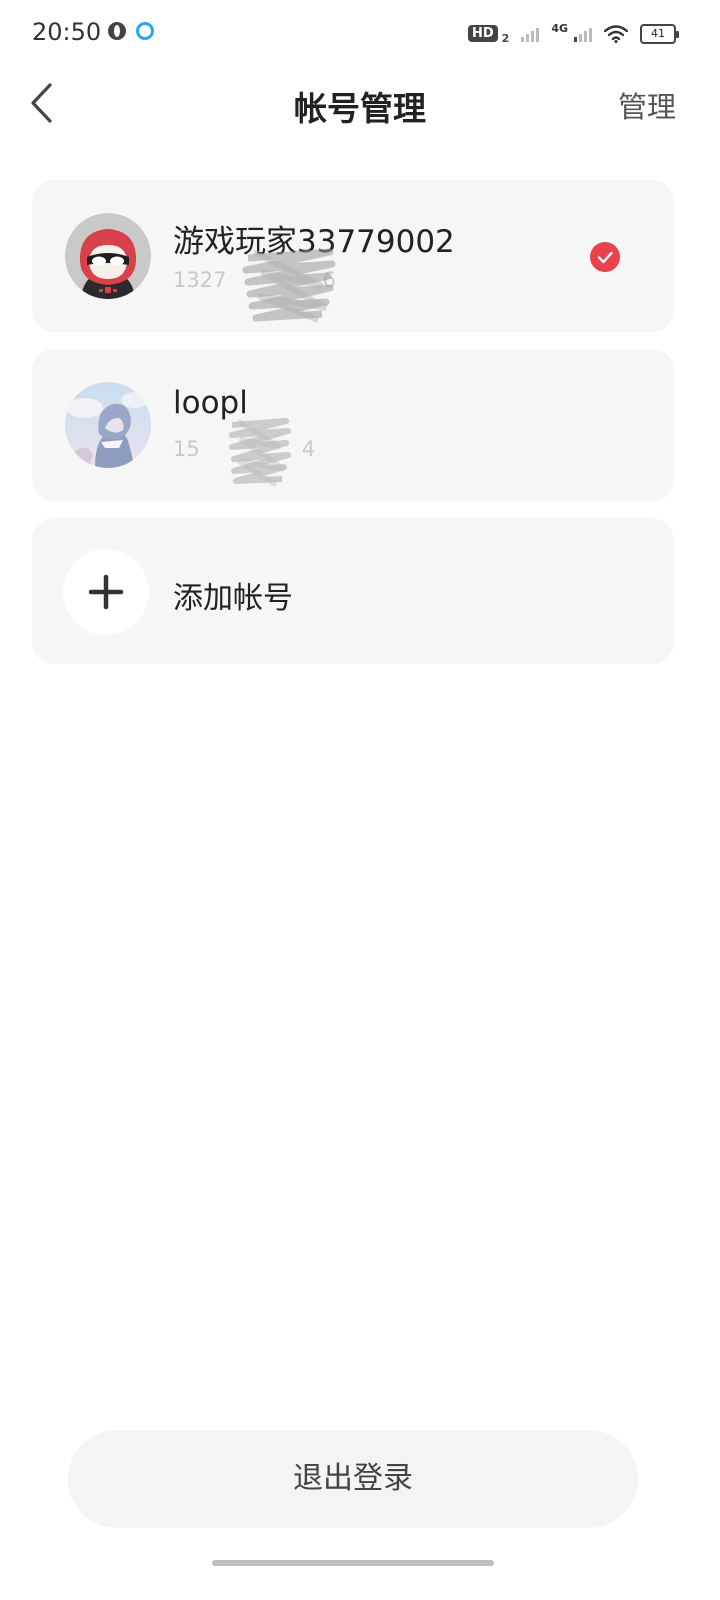  What do you see at coordinates (210, 403) in the screenshot?
I see `account-name: loopl` at bounding box center [210, 403].